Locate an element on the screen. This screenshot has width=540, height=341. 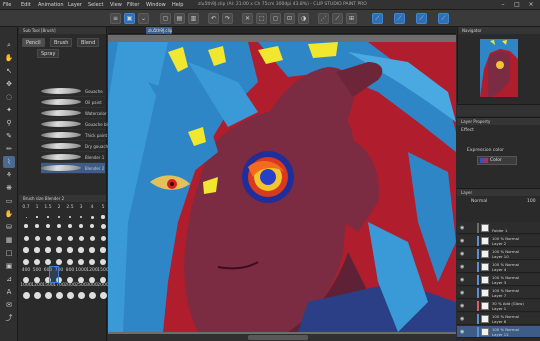
layer-row: ◉ 100 % Normal Layer 10 is located at coordinates (498, 254).